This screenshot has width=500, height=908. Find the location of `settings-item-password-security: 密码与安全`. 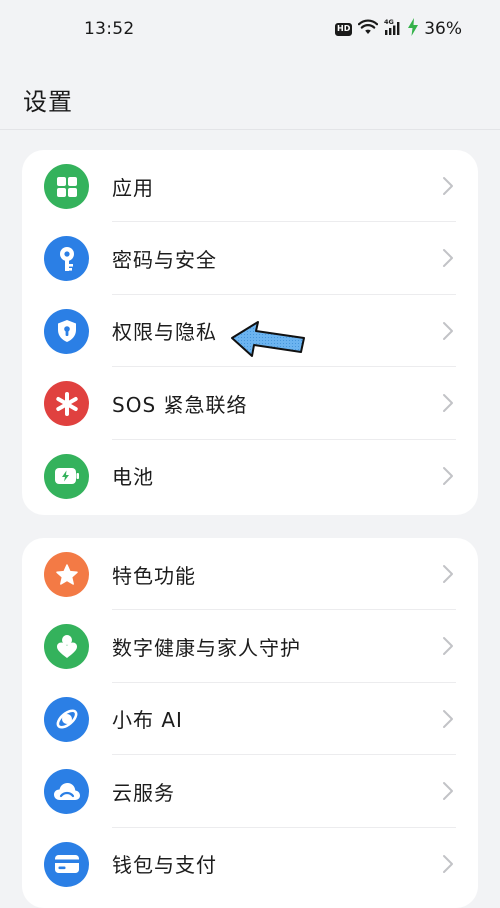

settings-item-password-security: 密码与安全 is located at coordinates (250, 258).